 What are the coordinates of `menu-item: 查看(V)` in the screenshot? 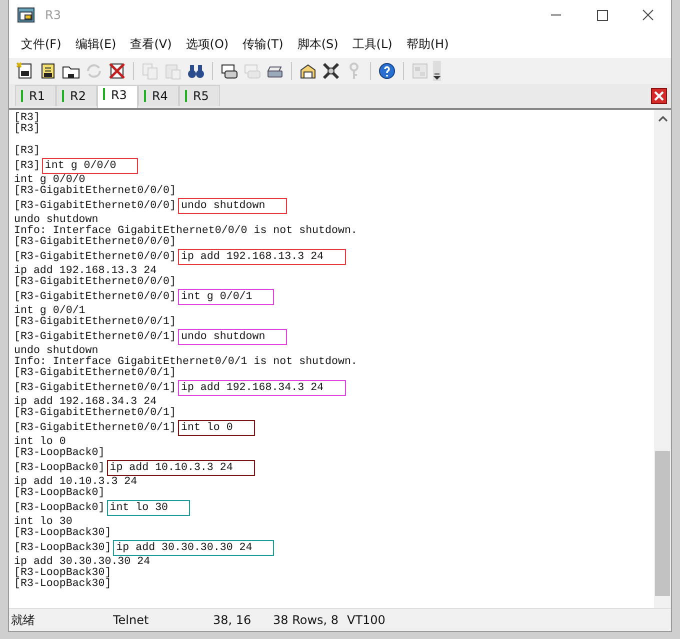 It's located at (151, 44).